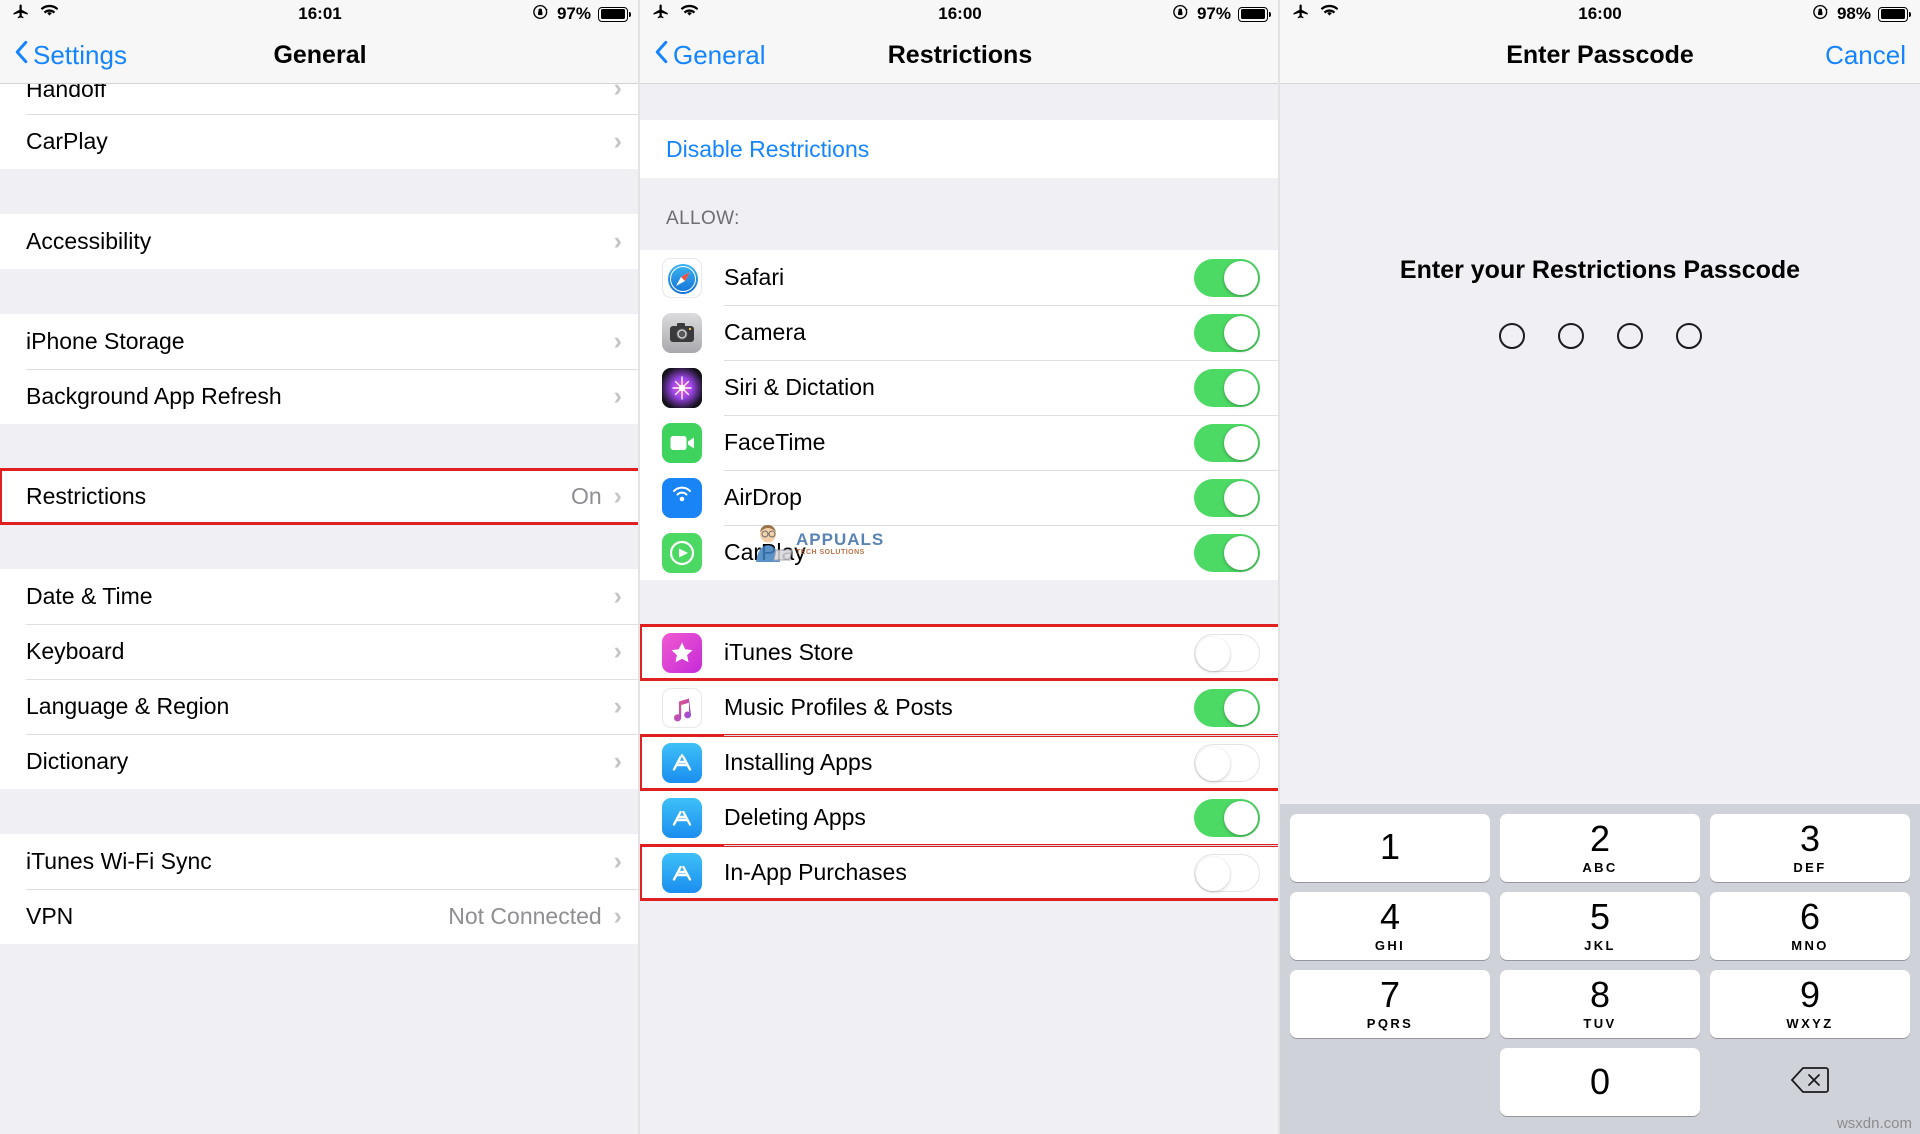 This screenshot has height=1134, width=1920. I want to click on back-button-label: General, so click(719, 55).